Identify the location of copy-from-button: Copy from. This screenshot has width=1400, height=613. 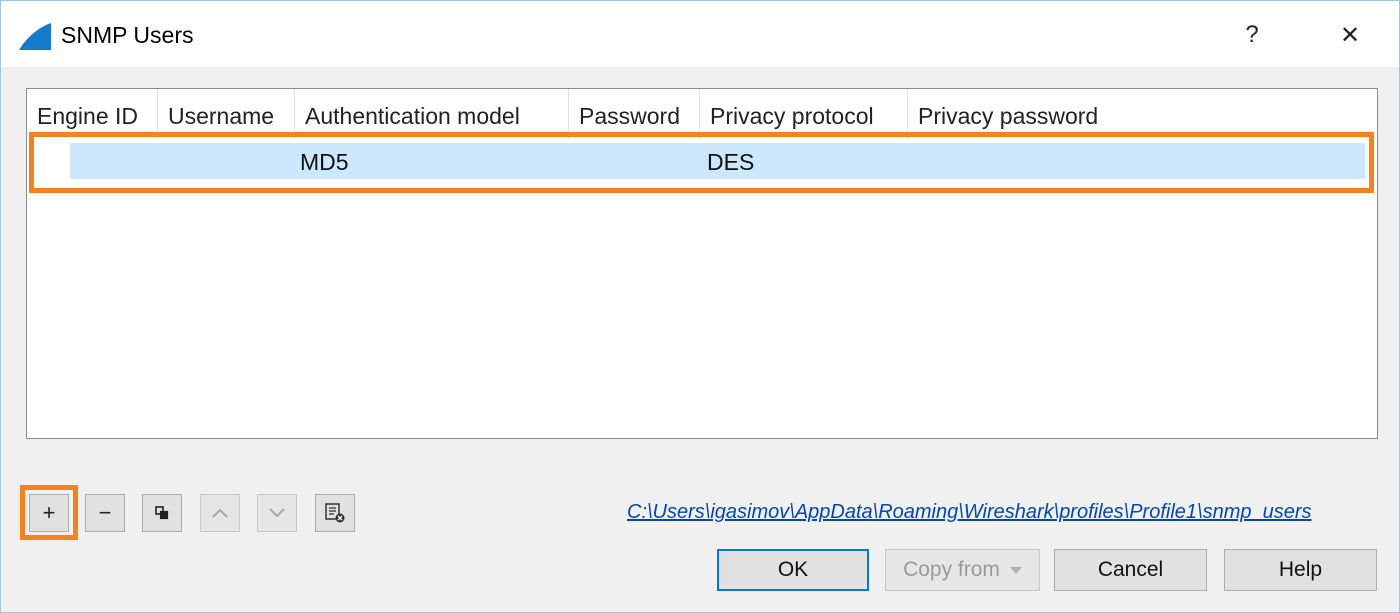
(962, 570).